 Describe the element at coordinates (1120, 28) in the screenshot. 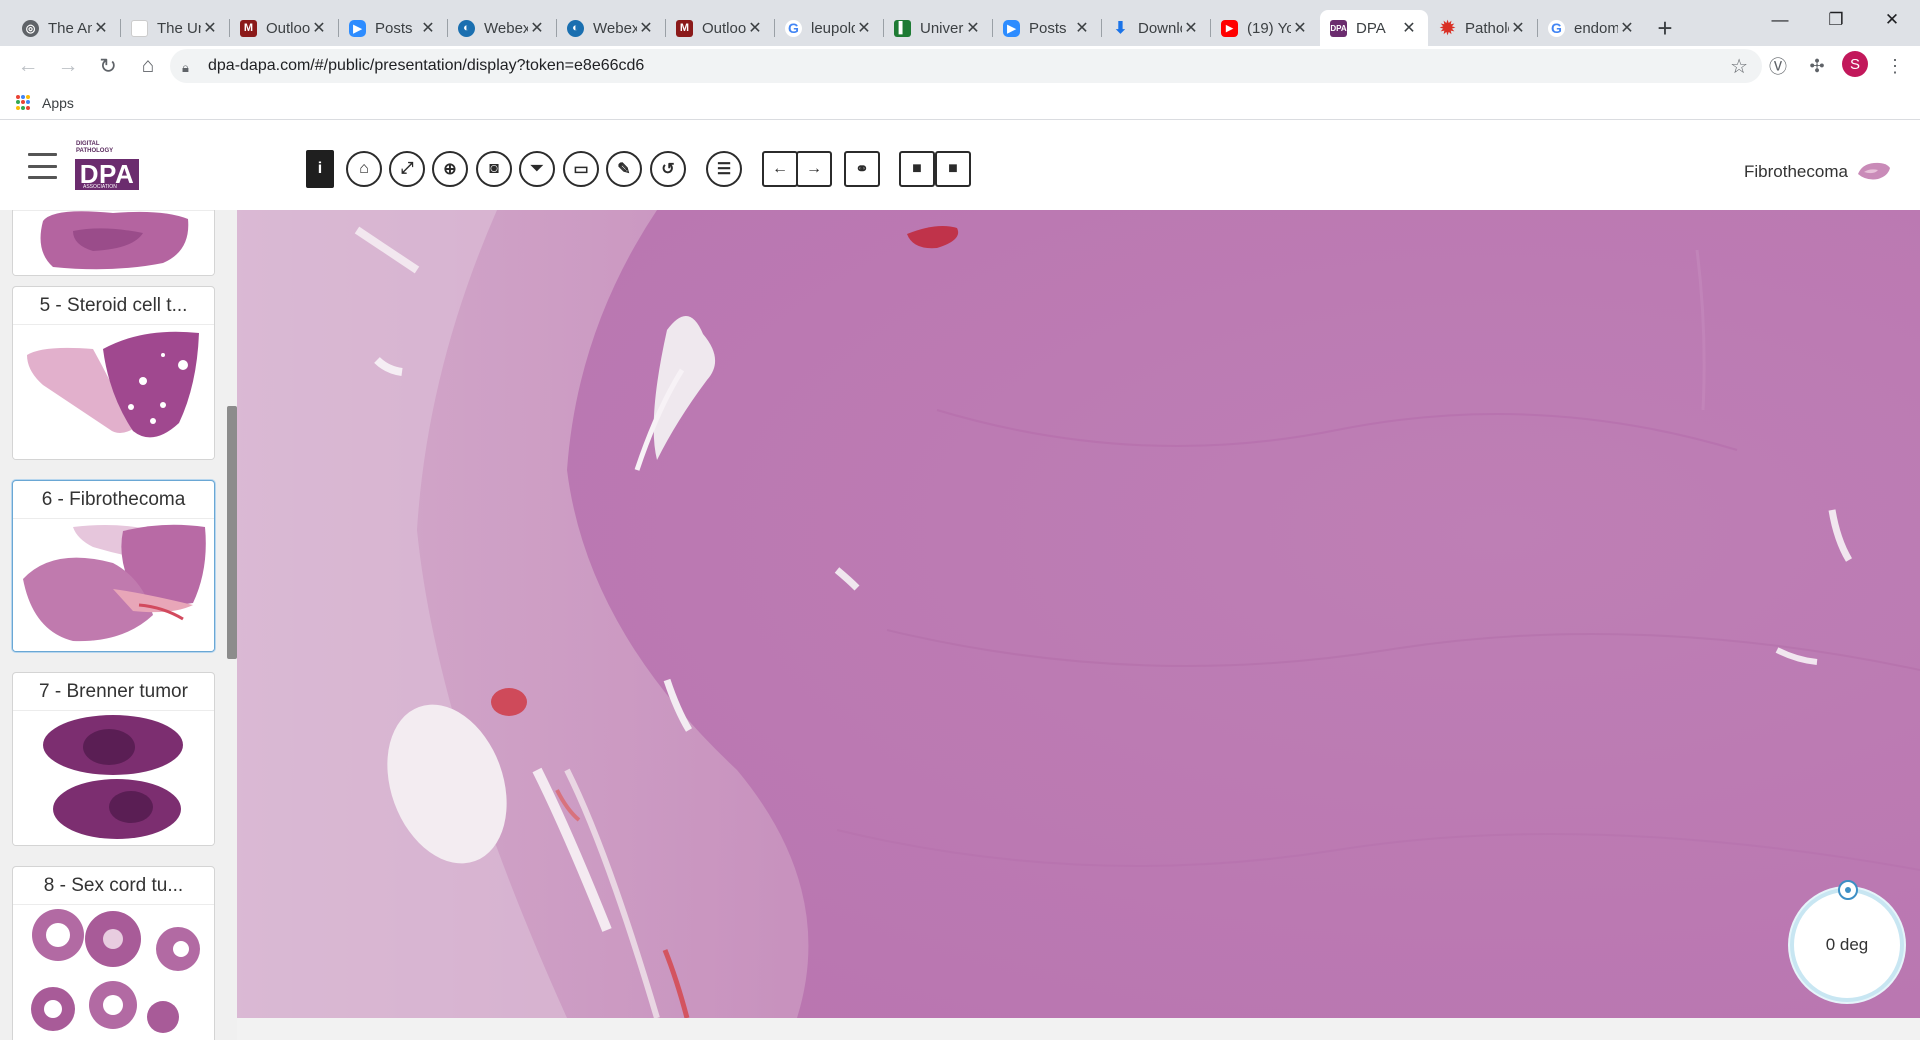

I see `download-icon: ⬇` at that location.